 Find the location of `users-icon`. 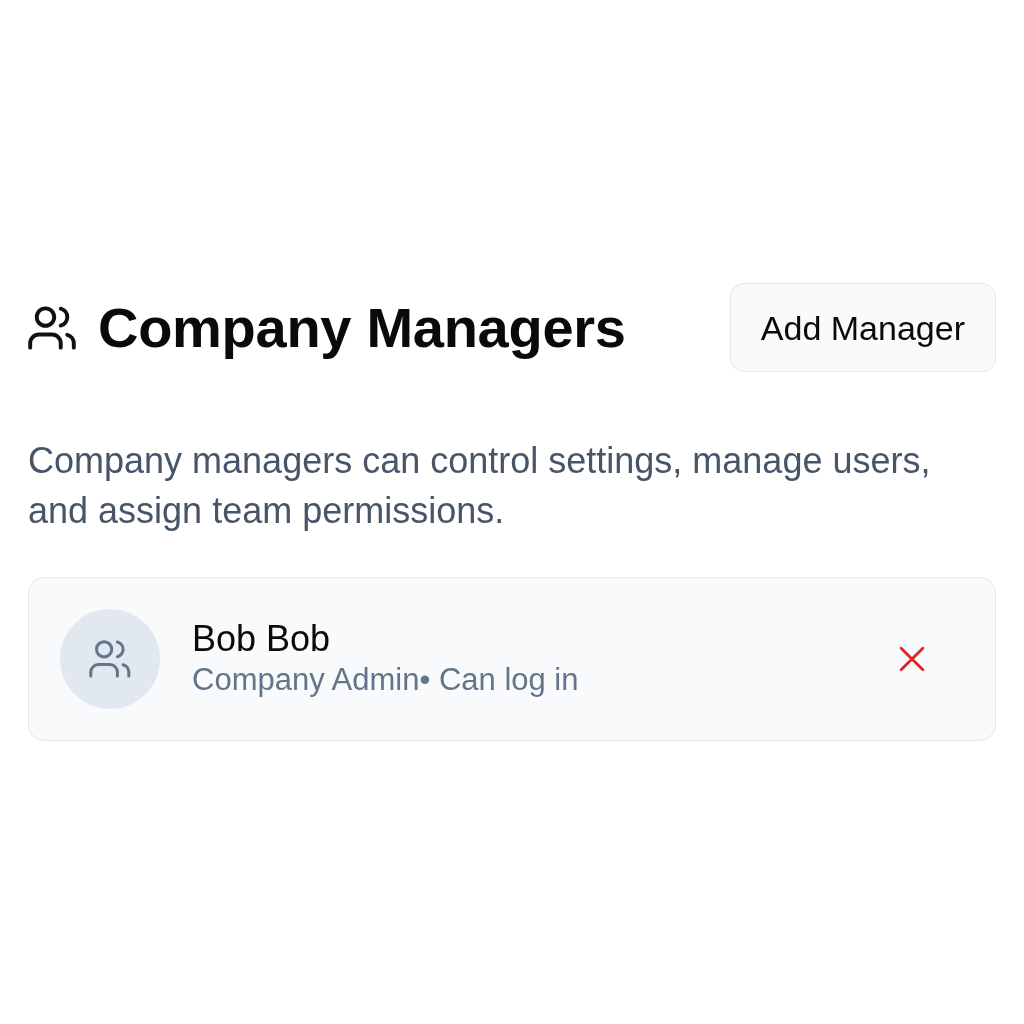

users-icon is located at coordinates (52, 327).